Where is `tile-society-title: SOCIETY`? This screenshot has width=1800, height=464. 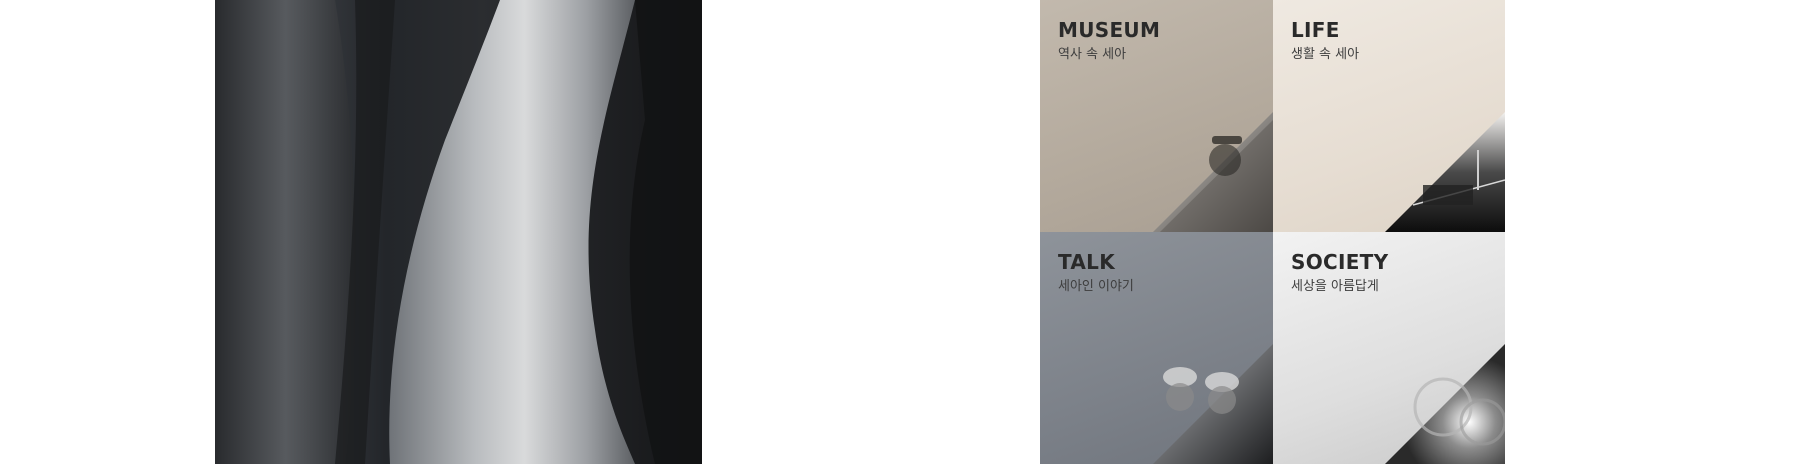
tile-society-title: SOCIETY is located at coordinates (1340, 262).